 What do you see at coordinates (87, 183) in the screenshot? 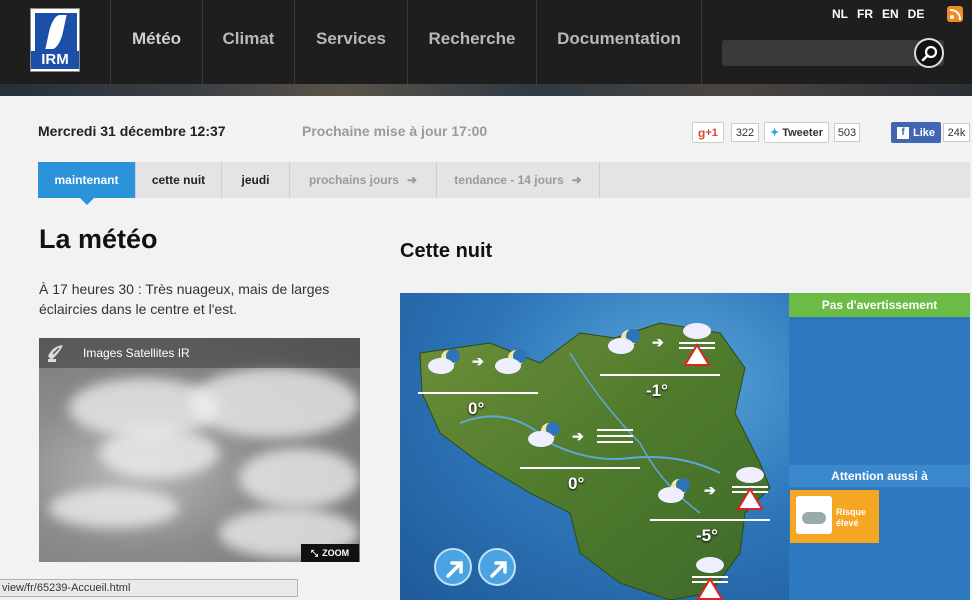
I see `tab-maintenant: maintenant` at bounding box center [87, 183].